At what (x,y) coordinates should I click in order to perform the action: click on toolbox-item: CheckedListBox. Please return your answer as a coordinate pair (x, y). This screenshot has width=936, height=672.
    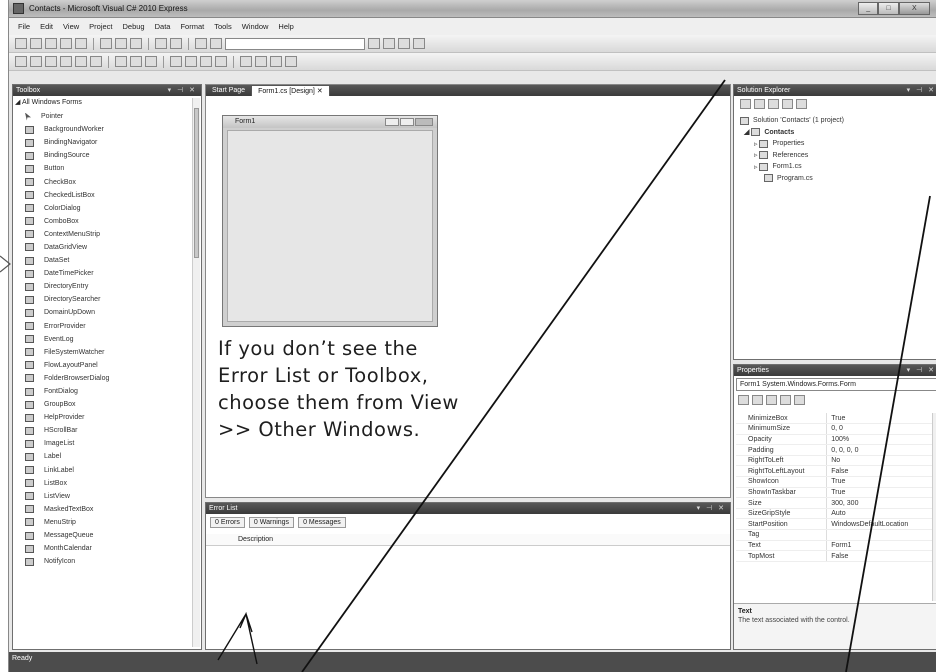
    Looking at the image, I should click on (102, 195).